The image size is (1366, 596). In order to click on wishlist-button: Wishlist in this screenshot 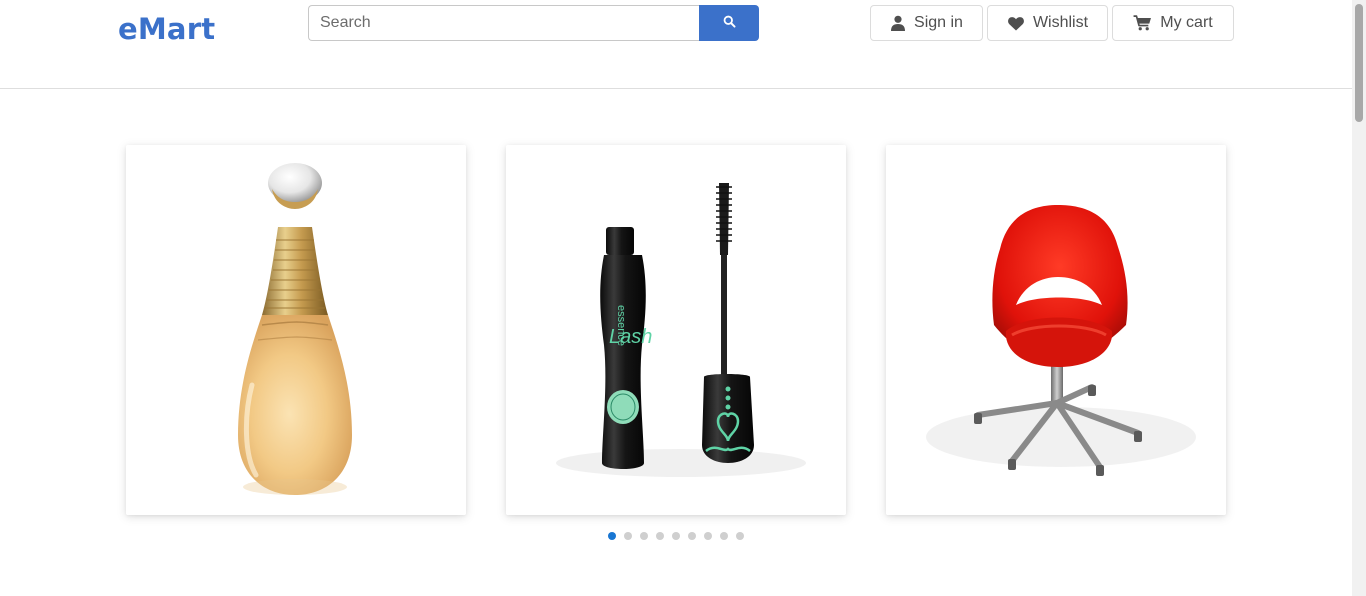, I will do `click(1047, 23)`.